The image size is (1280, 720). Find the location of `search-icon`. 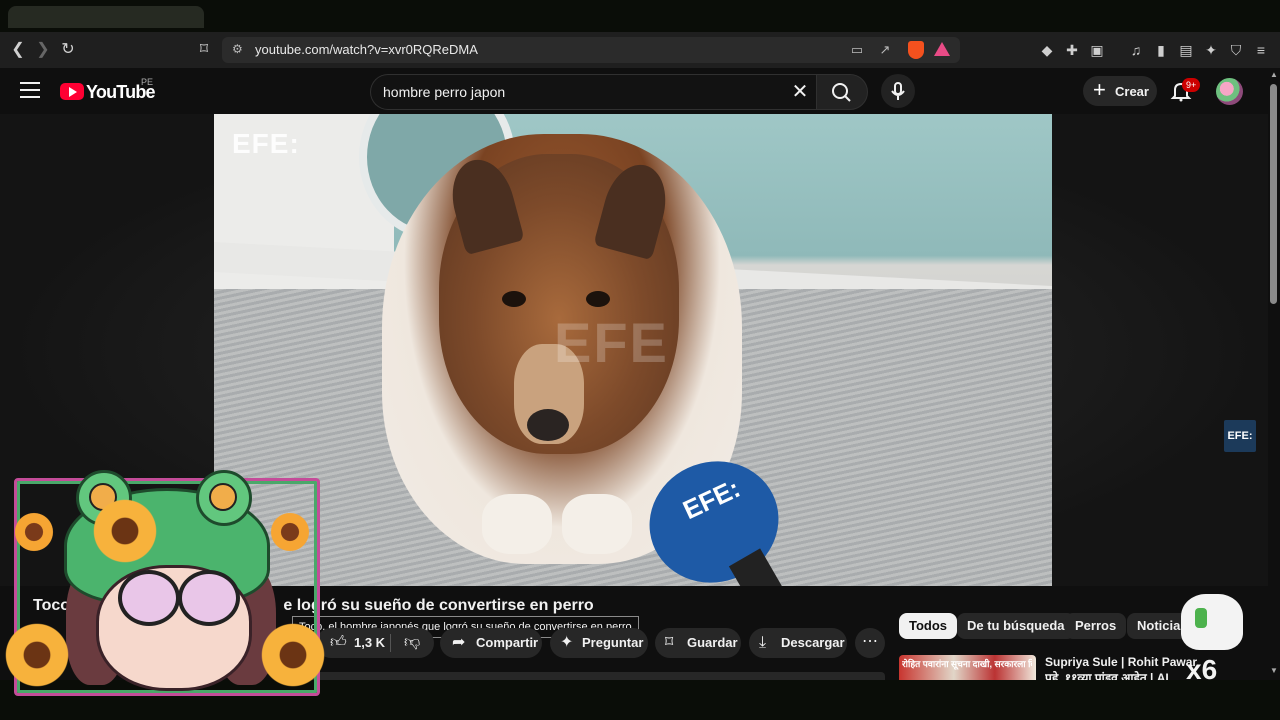

search-icon is located at coordinates (841, 92).